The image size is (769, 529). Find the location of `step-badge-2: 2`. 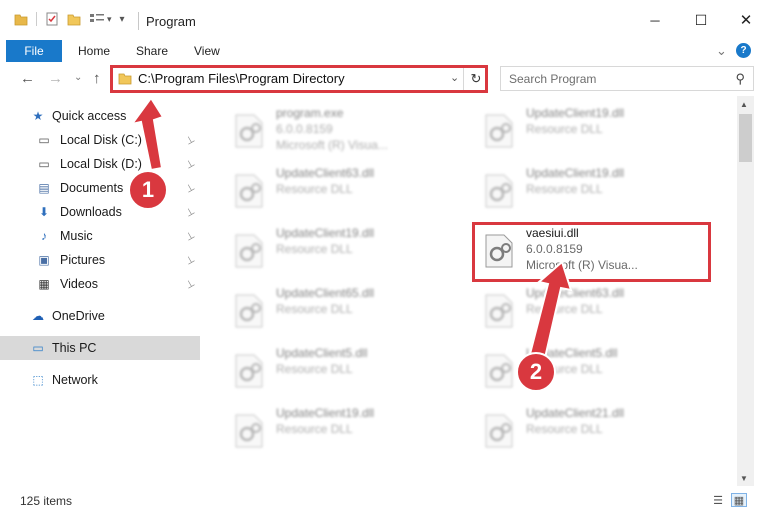

step-badge-2: 2 is located at coordinates (536, 372).